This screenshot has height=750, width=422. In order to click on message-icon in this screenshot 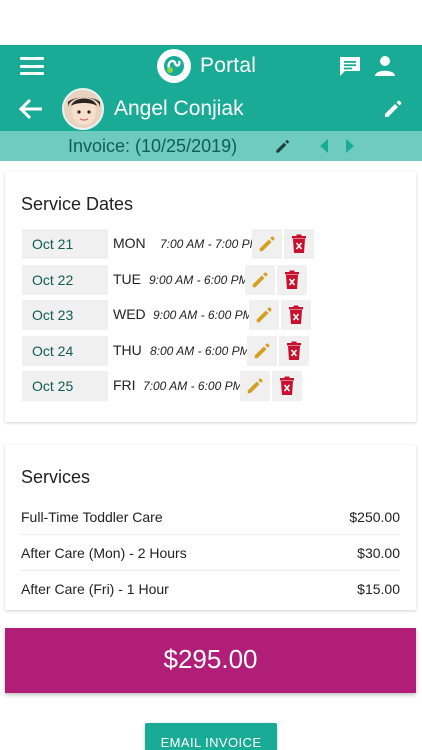, I will do `click(350, 66)`.